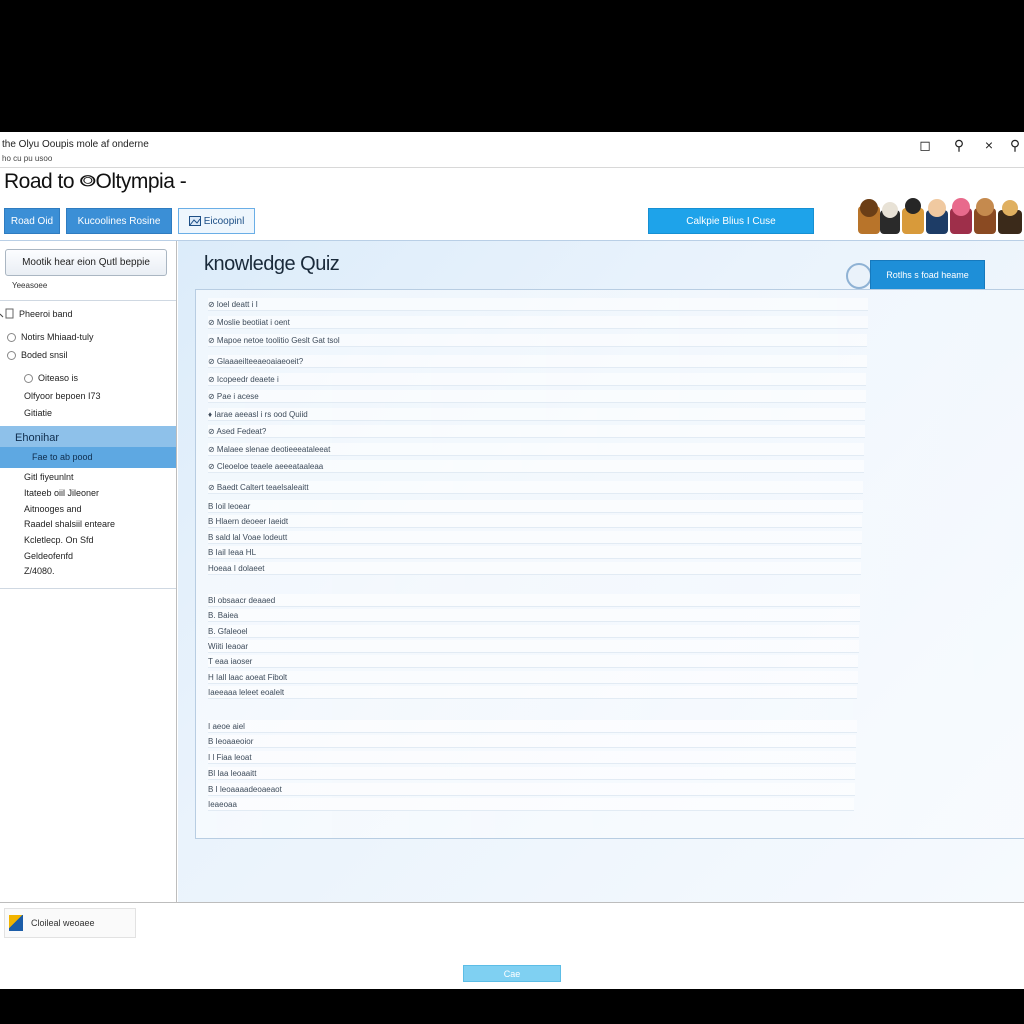 This screenshot has width=1024, height=1024. I want to click on question-row: Bl Iaa leoaaitt, so click(531, 773).